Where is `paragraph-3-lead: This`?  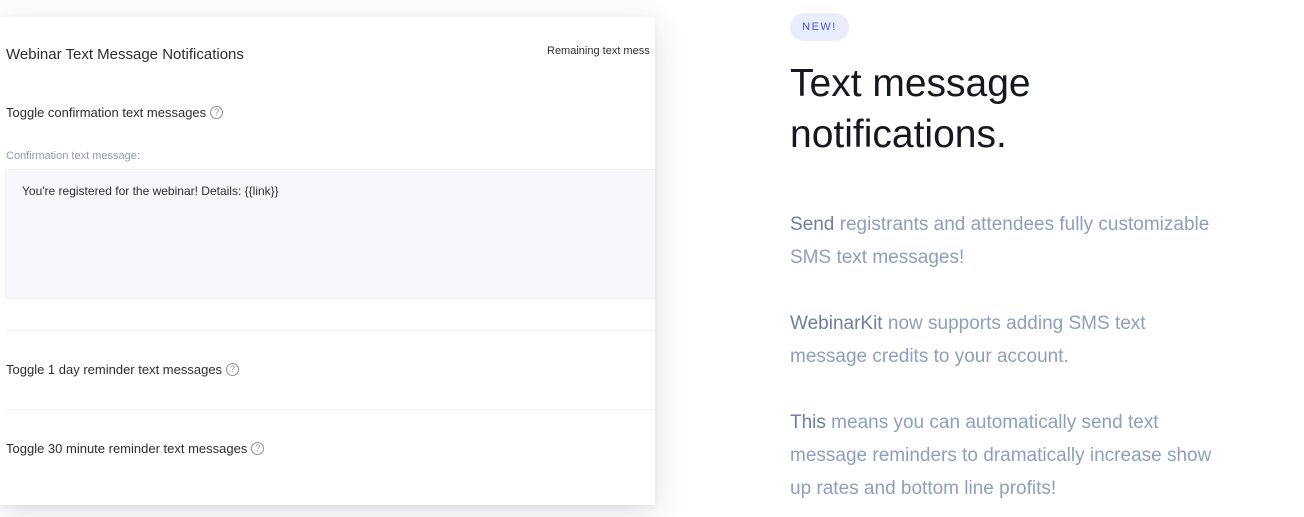 paragraph-3-lead: This is located at coordinates (808, 422).